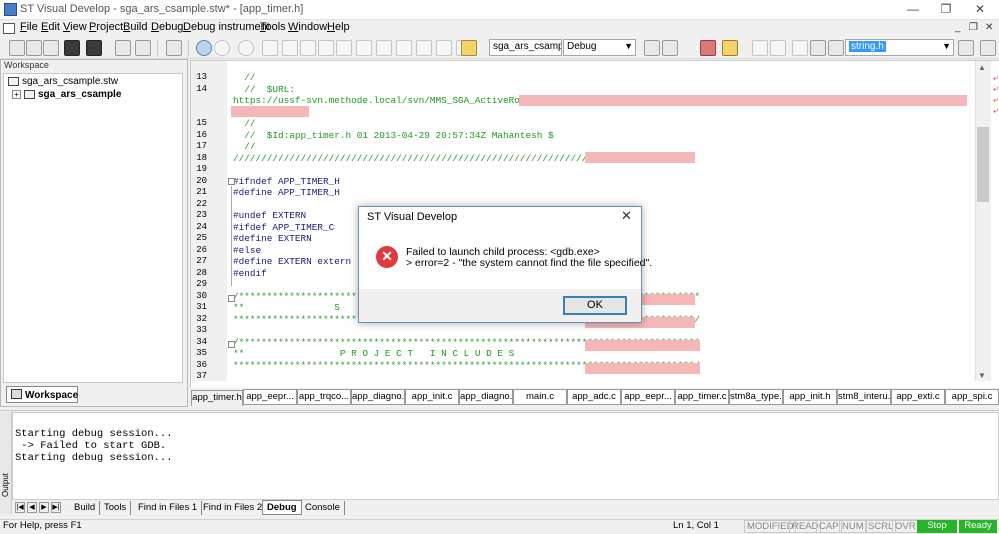  I want to click on file-tab: app_init.h, so click(810, 397).